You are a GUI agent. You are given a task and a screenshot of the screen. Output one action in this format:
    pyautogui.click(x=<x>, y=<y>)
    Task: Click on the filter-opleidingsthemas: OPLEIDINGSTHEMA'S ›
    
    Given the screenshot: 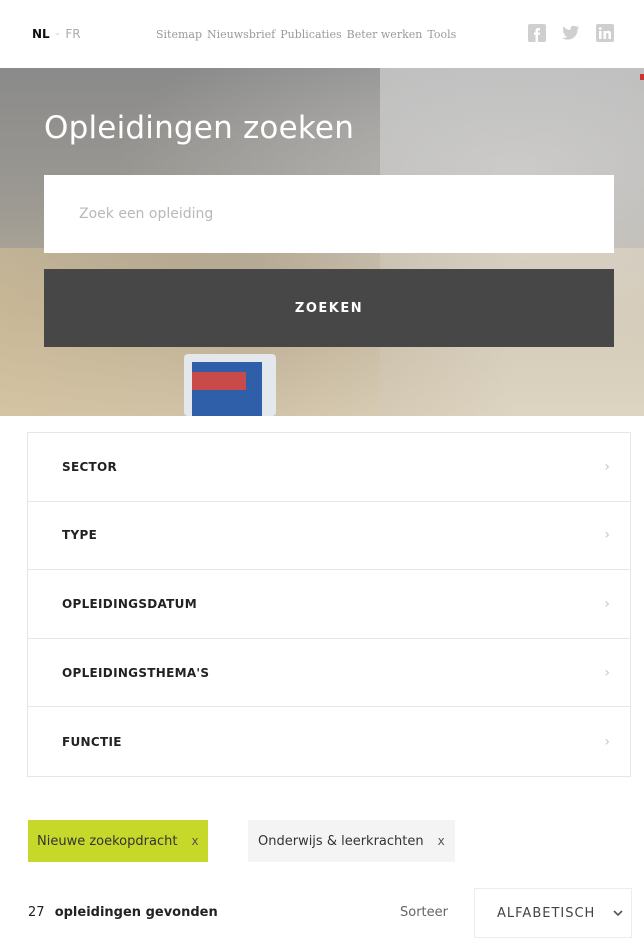 What is the action you would take?
    pyautogui.click(x=329, y=673)
    